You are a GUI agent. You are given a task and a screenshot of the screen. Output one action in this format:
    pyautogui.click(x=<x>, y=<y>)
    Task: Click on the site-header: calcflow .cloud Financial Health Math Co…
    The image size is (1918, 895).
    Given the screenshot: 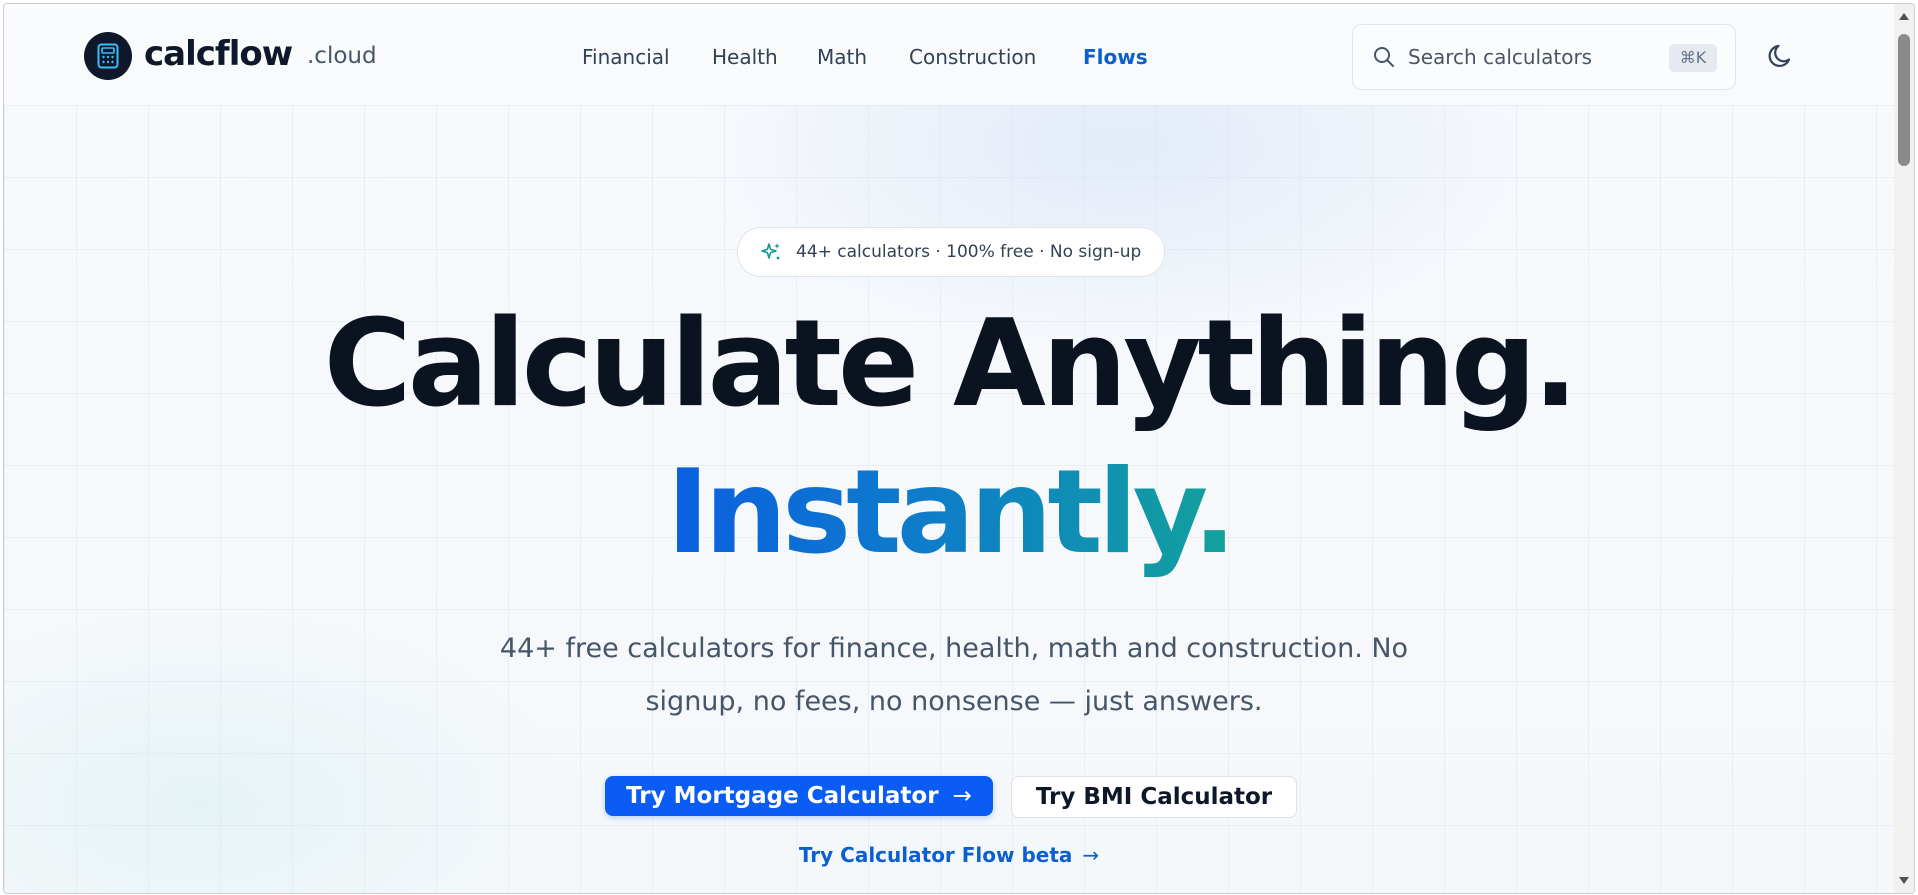 What is the action you would take?
    pyautogui.click(x=949, y=55)
    